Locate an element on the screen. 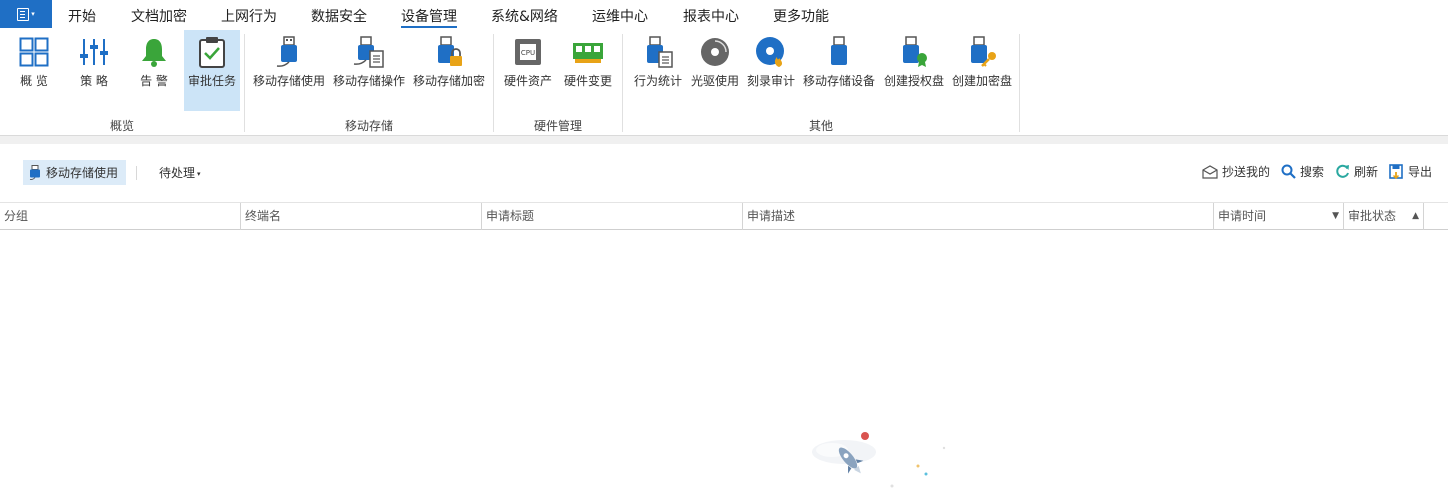 This screenshot has height=494, width=1448. usb-devices-button-label: 移动存储设备 is located at coordinates (838, 81).